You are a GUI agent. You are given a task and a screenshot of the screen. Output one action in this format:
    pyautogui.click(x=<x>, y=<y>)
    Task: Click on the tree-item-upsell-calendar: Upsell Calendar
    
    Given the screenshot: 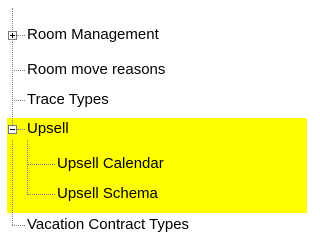 What is the action you would take?
    pyautogui.click(x=110, y=164)
    